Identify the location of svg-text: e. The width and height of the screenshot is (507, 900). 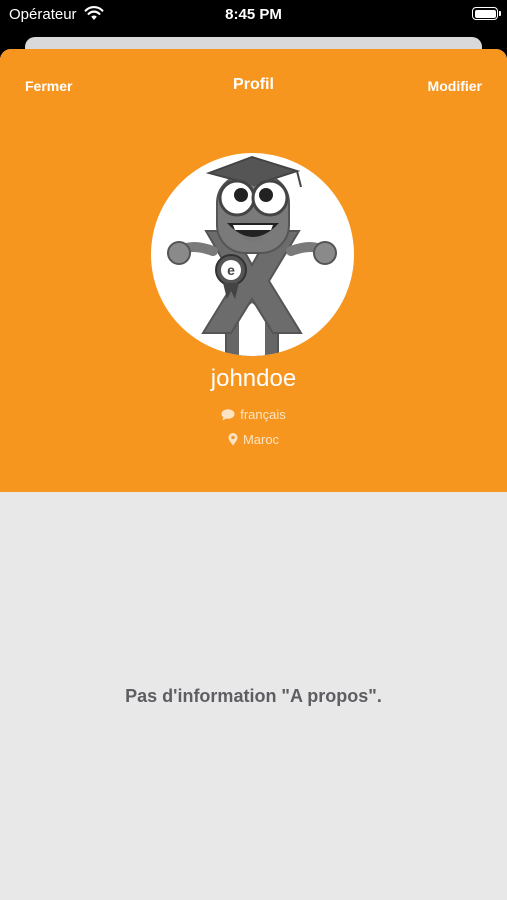
(231, 270).